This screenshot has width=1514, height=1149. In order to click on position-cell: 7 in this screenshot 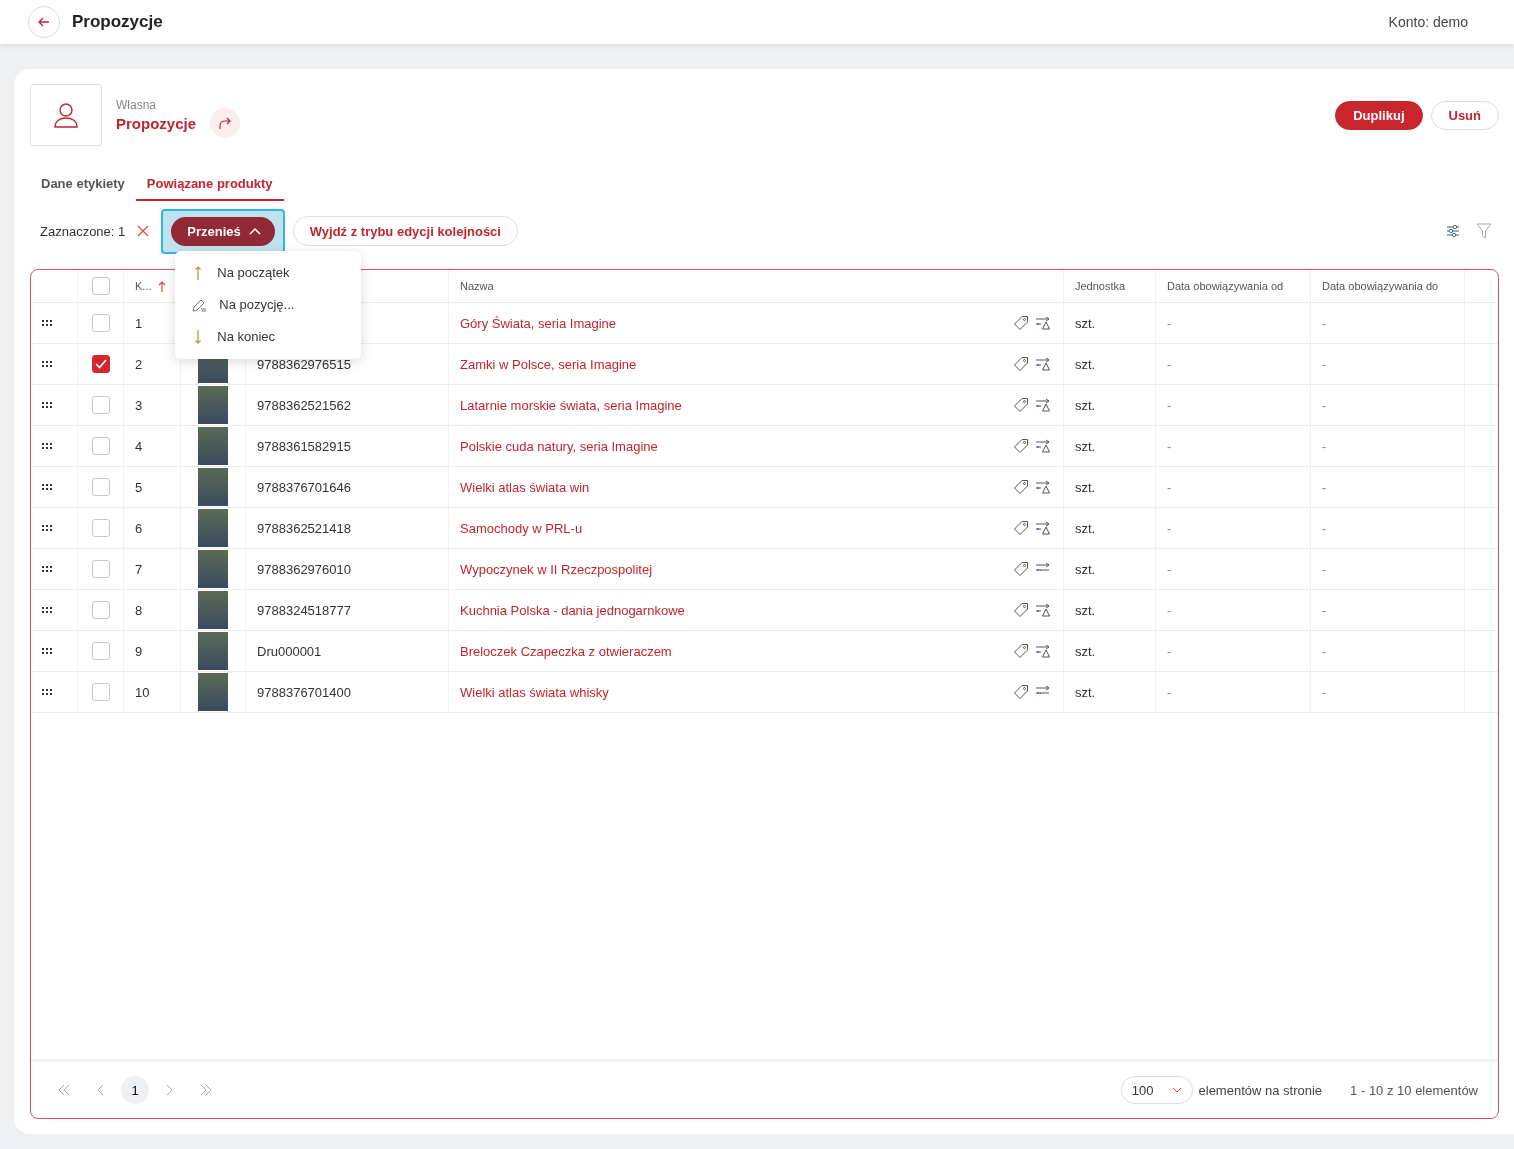, I will do `click(139, 569)`.